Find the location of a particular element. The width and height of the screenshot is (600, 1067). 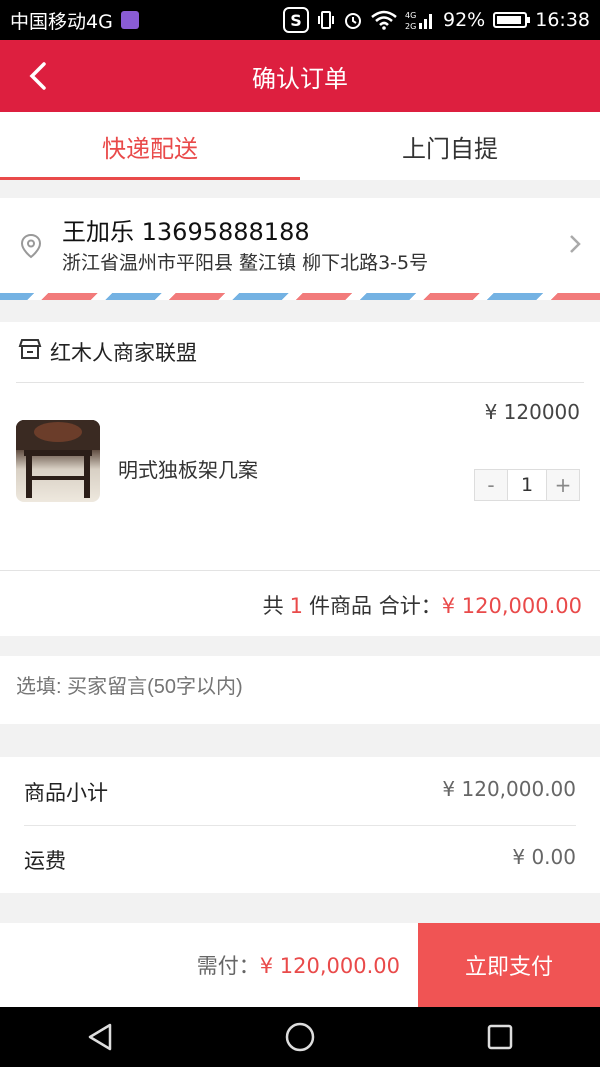

store-icon is located at coordinates (30, 351).